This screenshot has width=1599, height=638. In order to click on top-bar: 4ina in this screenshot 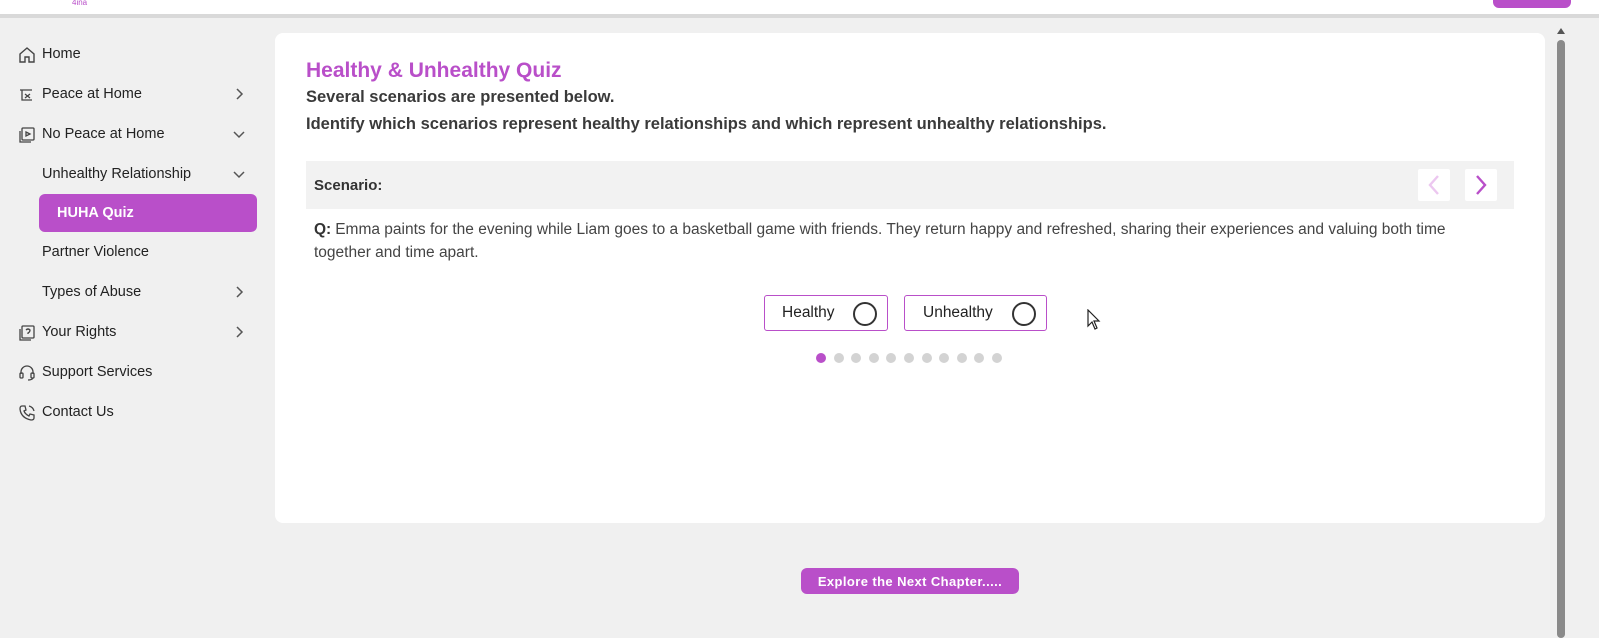, I will do `click(799, 9)`.